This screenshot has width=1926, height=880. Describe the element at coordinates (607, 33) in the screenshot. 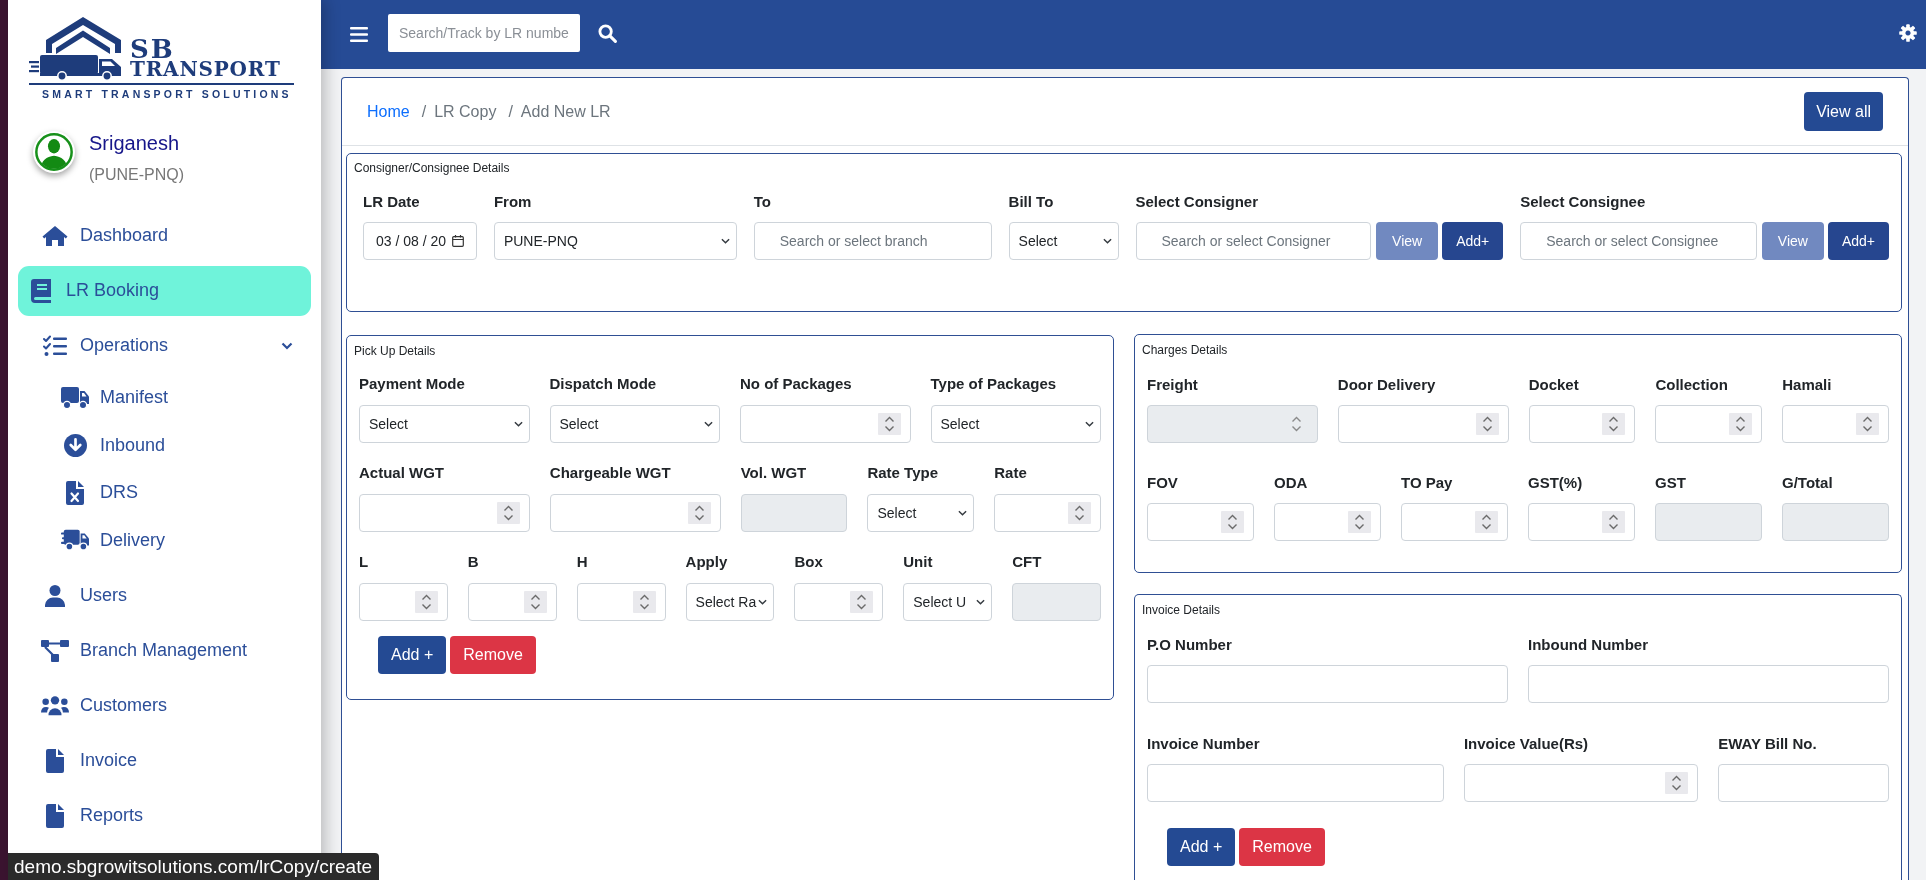

I see `search-icon` at that location.